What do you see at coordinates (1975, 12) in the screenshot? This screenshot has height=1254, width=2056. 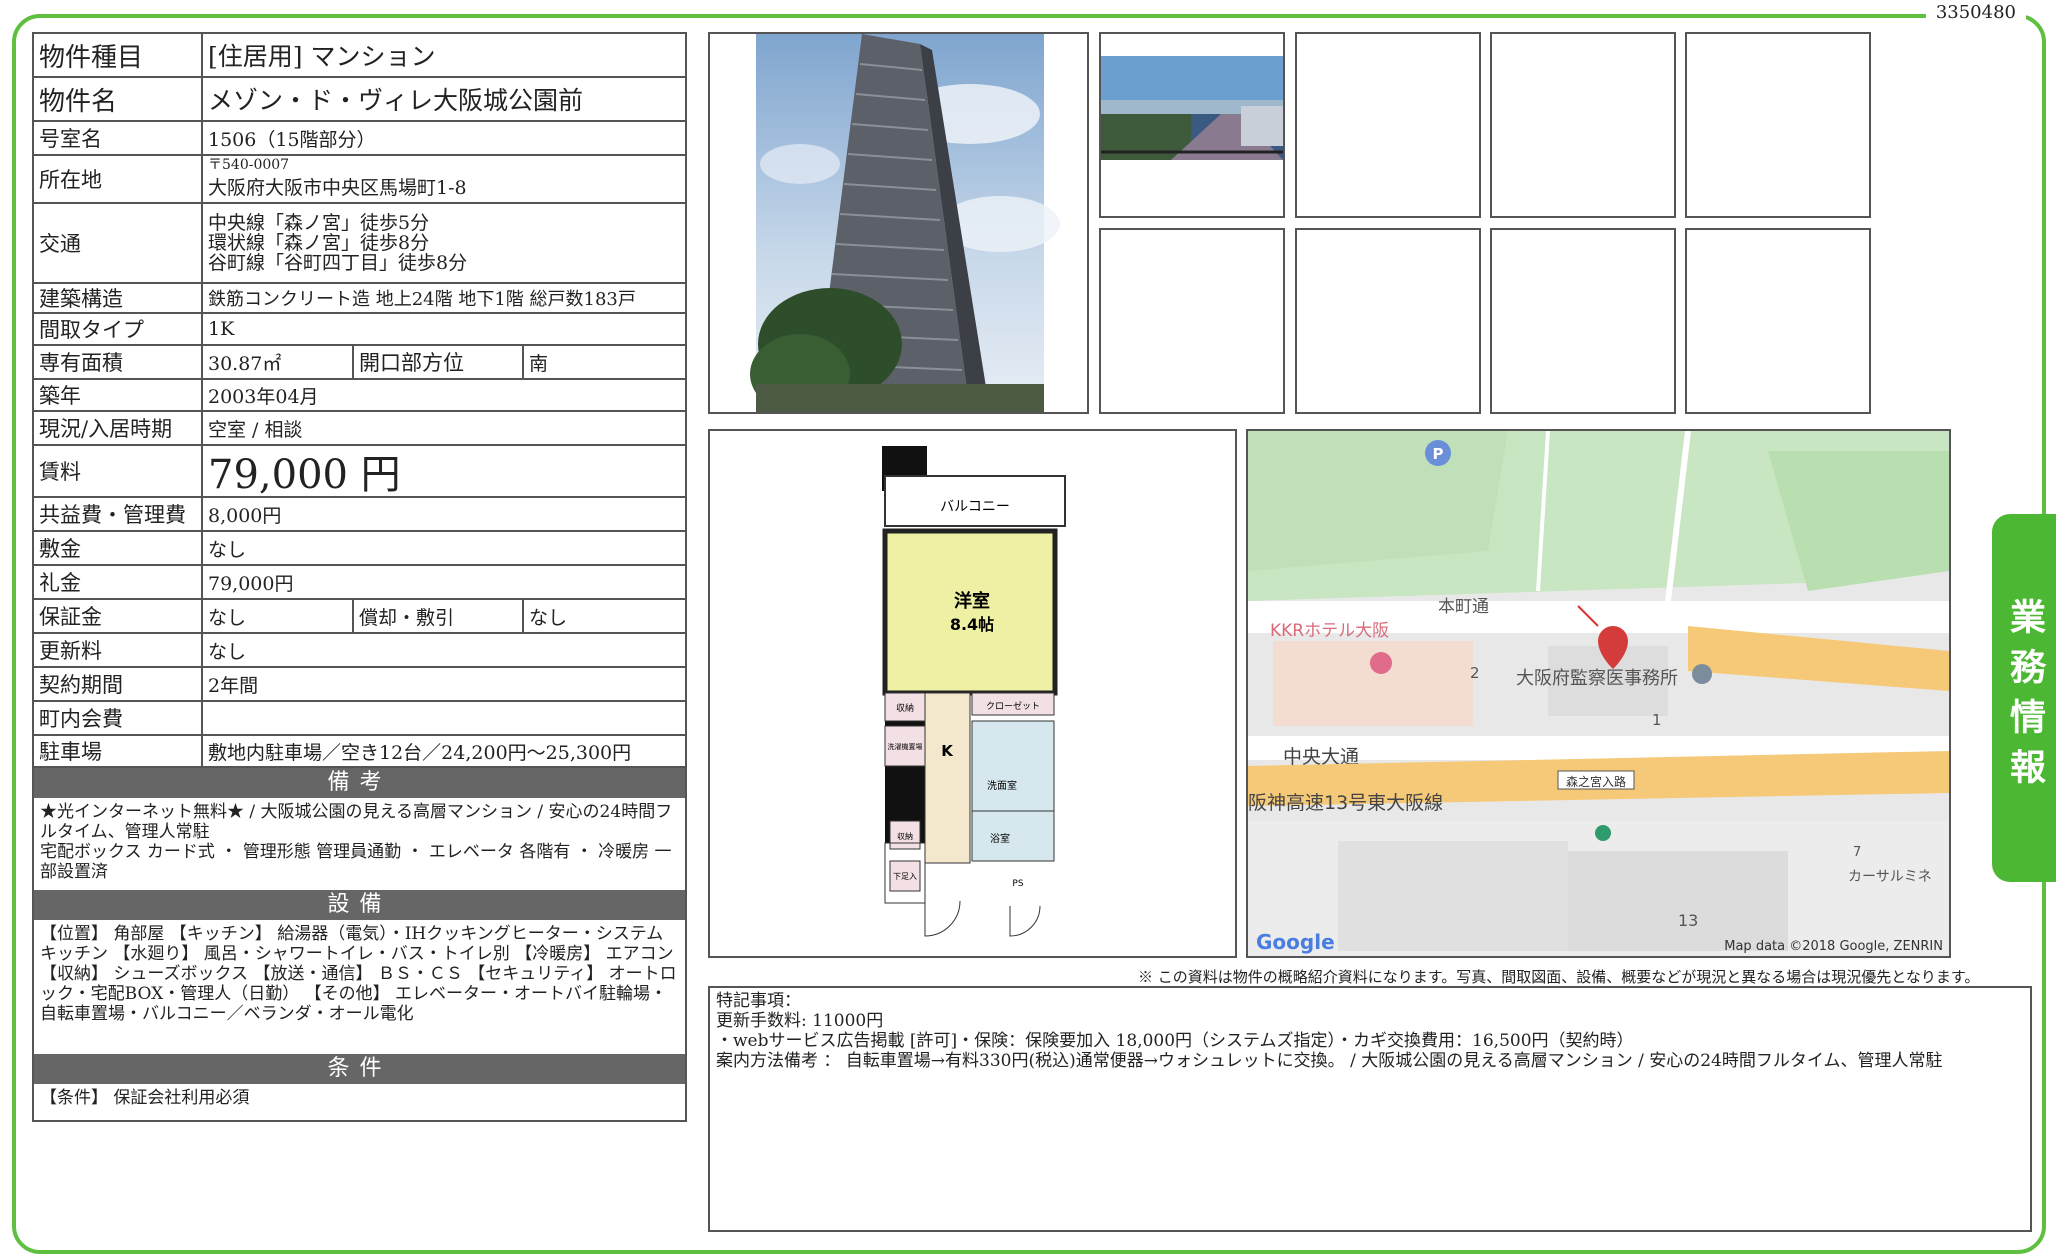 I see `document-code: 3350480` at bounding box center [1975, 12].